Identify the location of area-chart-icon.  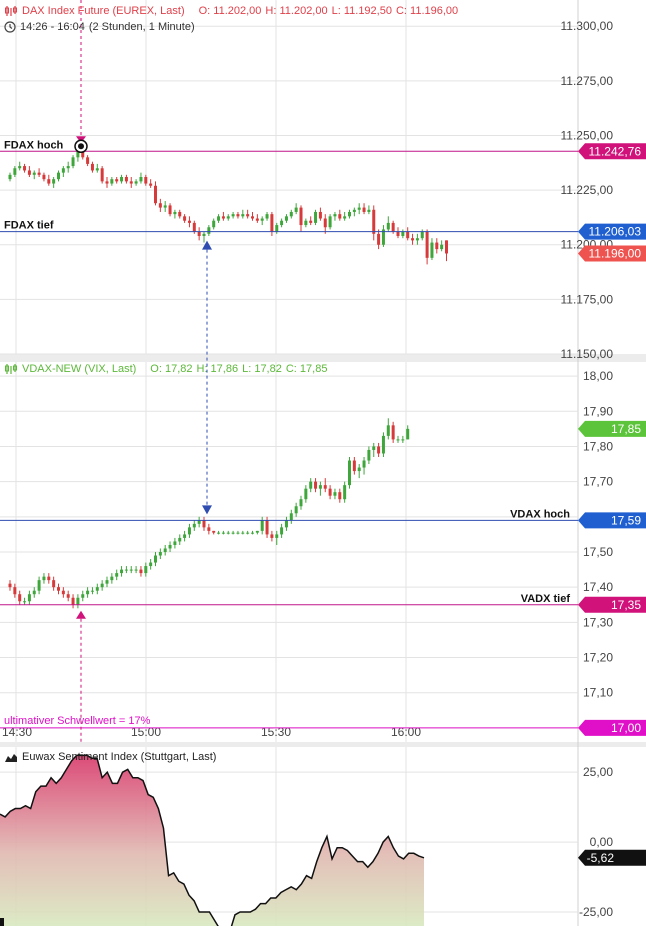
(11, 758).